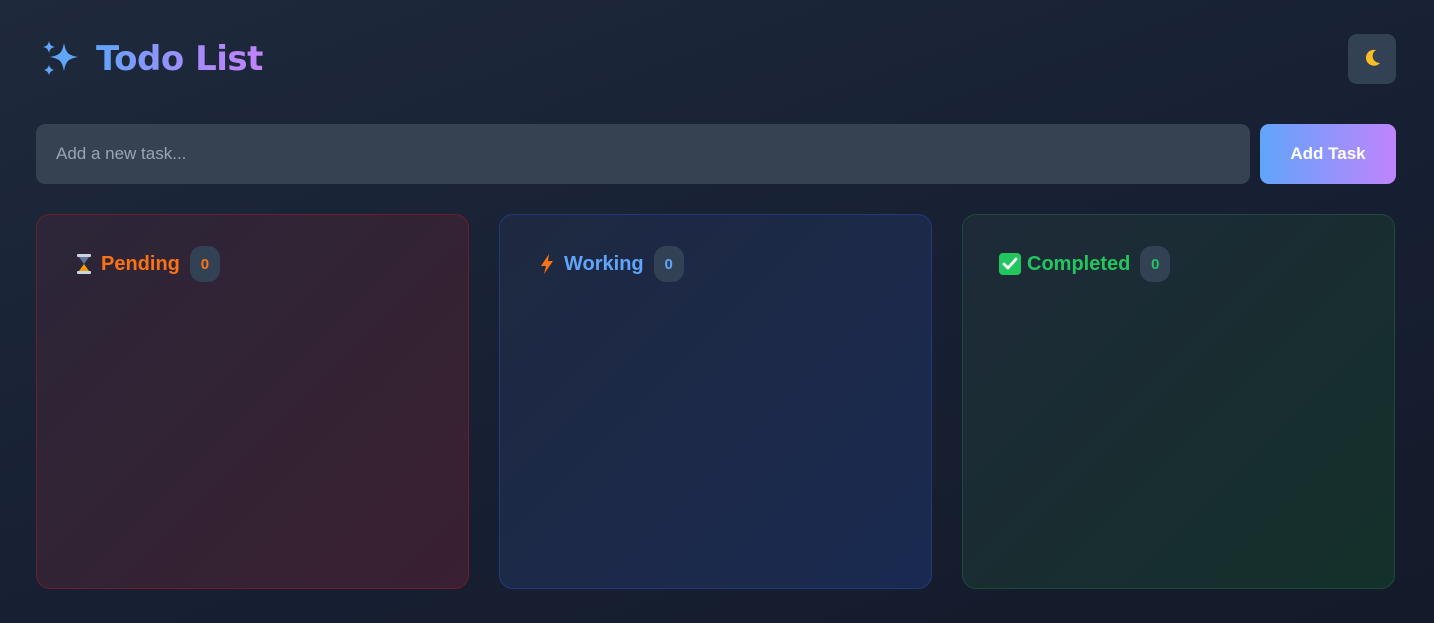 This screenshot has width=1434, height=623. I want to click on hourglass-icon, so click(84, 264).